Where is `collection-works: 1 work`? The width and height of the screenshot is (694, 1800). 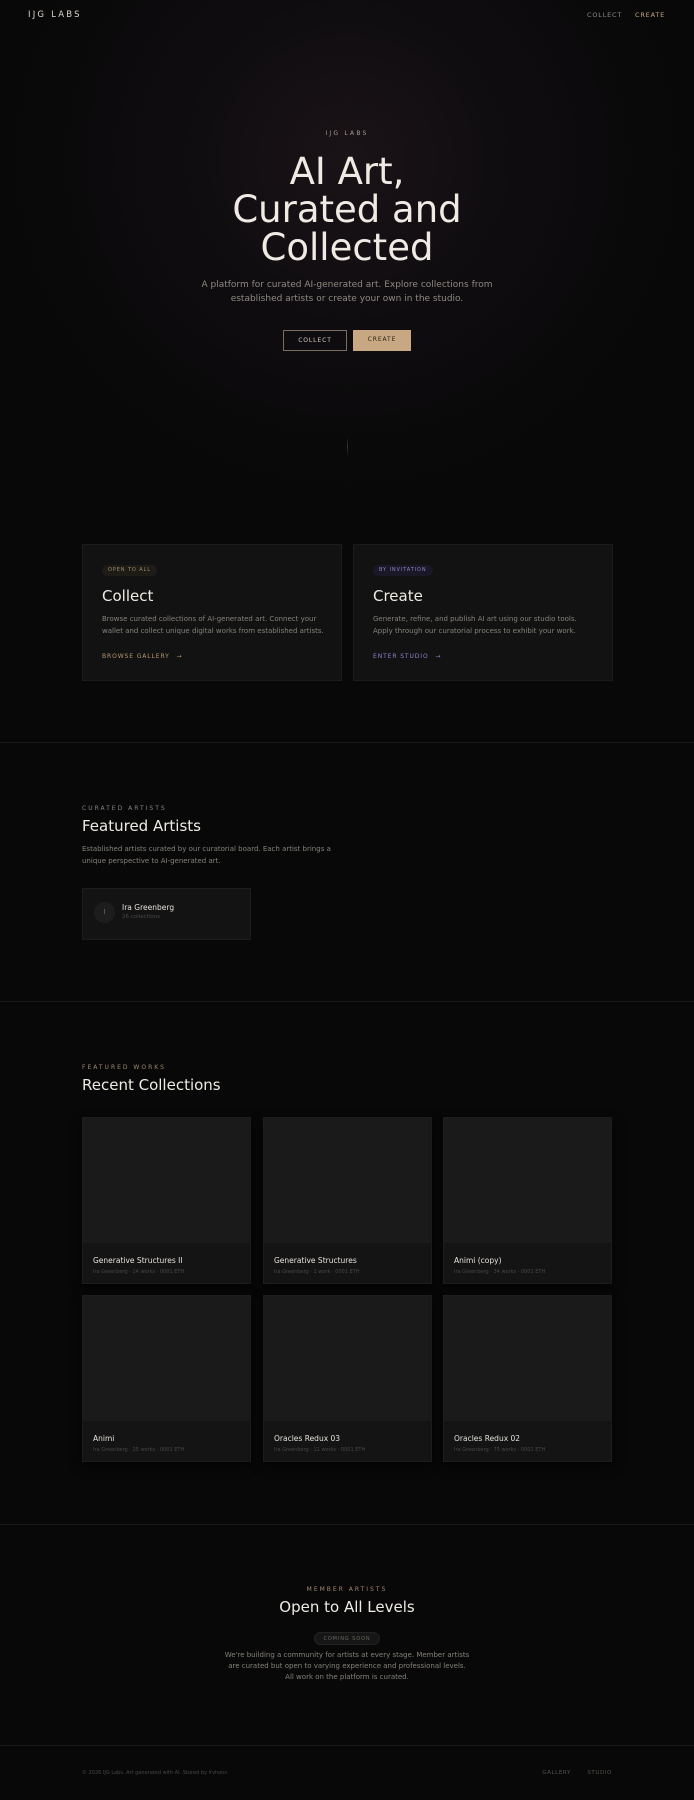
collection-works: 1 work is located at coordinates (322, 1272).